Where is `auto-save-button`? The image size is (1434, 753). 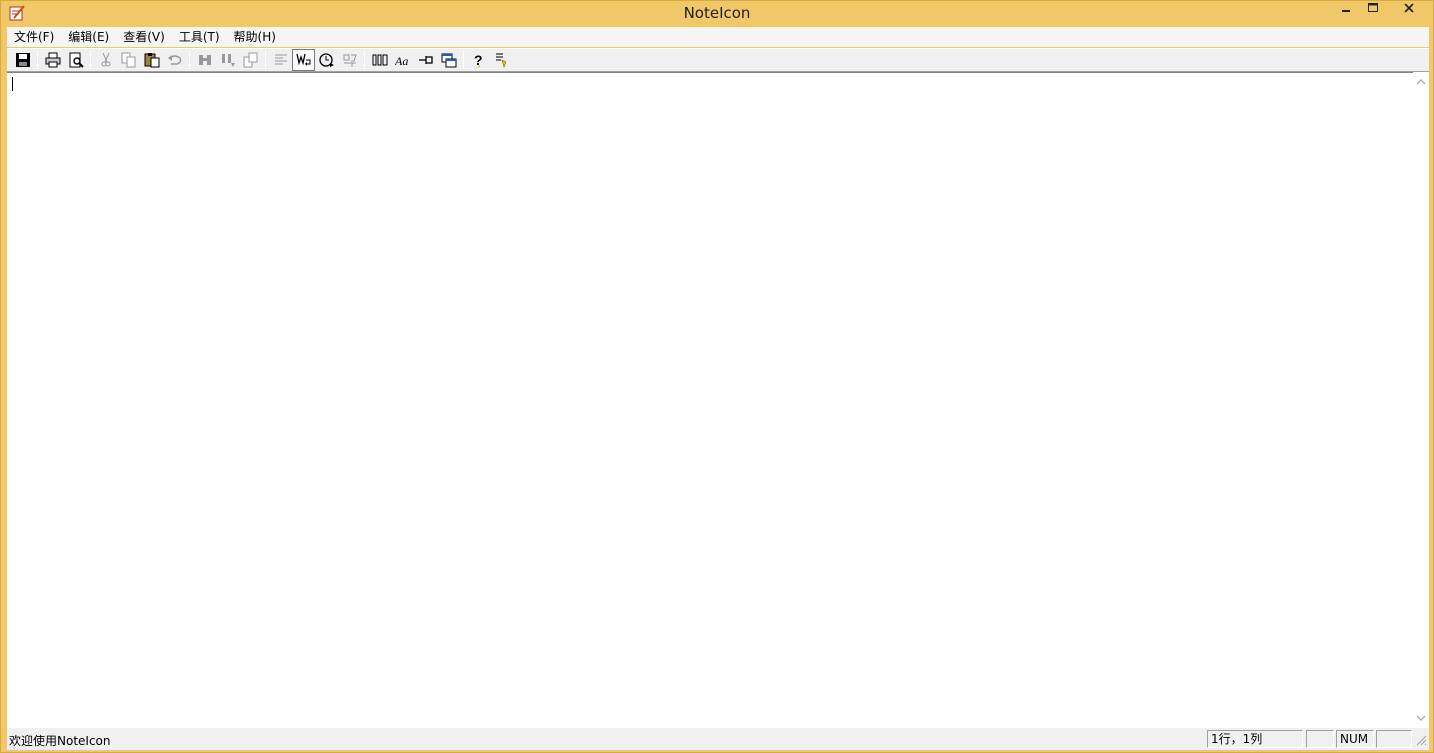 auto-save-button is located at coordinates (326, 60).